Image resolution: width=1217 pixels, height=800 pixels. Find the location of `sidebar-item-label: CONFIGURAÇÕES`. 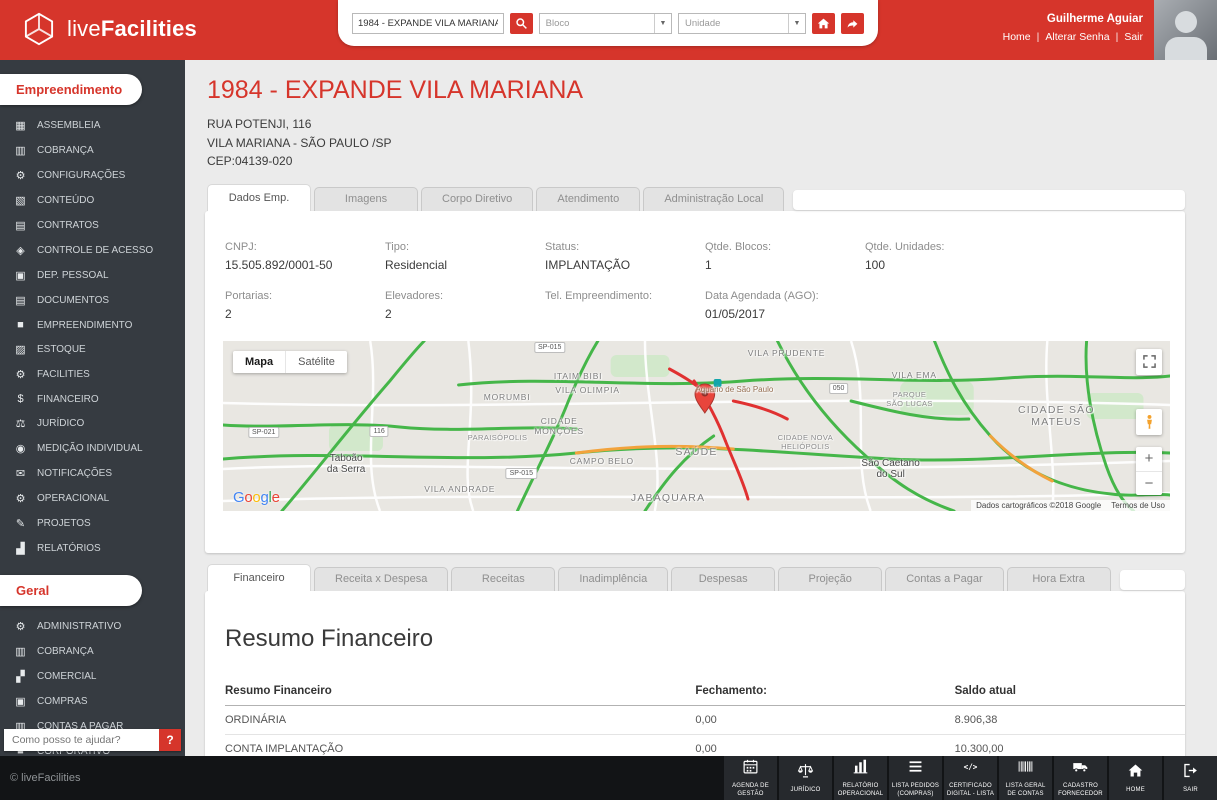

sidebar-item-label: CONFIGURAÇÕES is located at coordinates (81, 175).